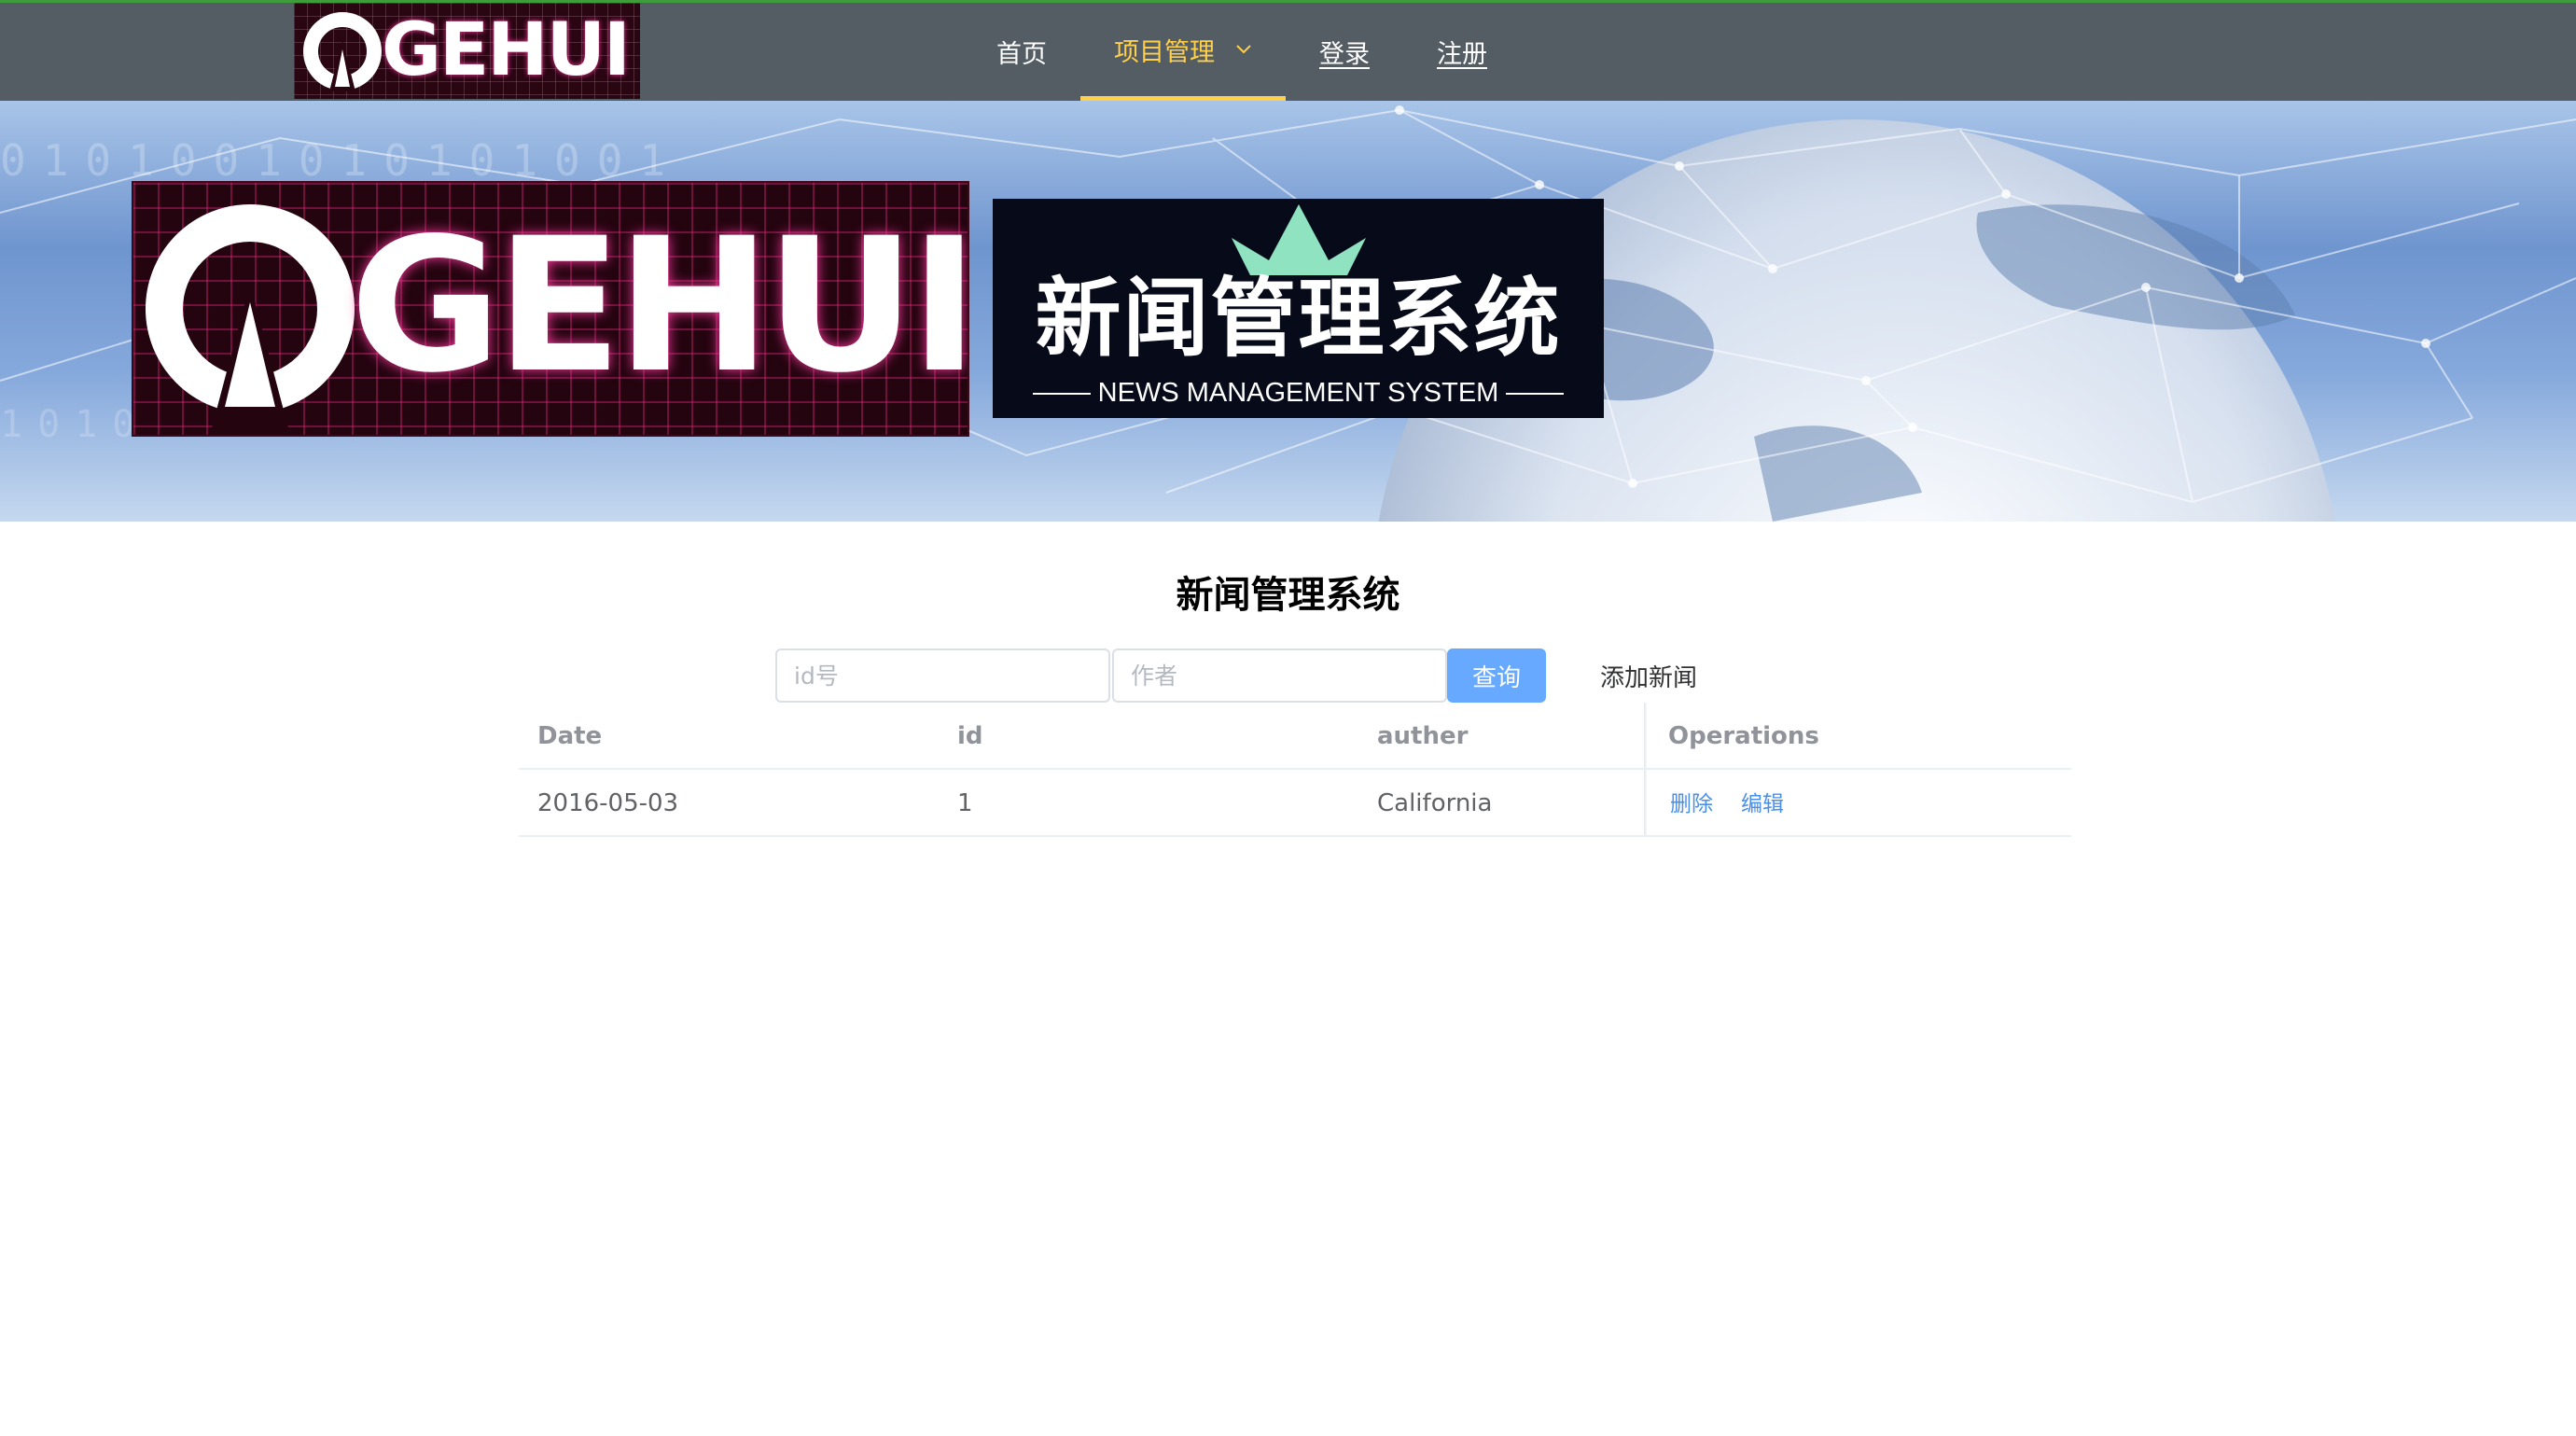 The width and height of the screenshot is (2576, 1436). What do you see at coordinates (1299, 239) in the screenshot?
I see `crown-icon` at bounding box center [1299, 239].